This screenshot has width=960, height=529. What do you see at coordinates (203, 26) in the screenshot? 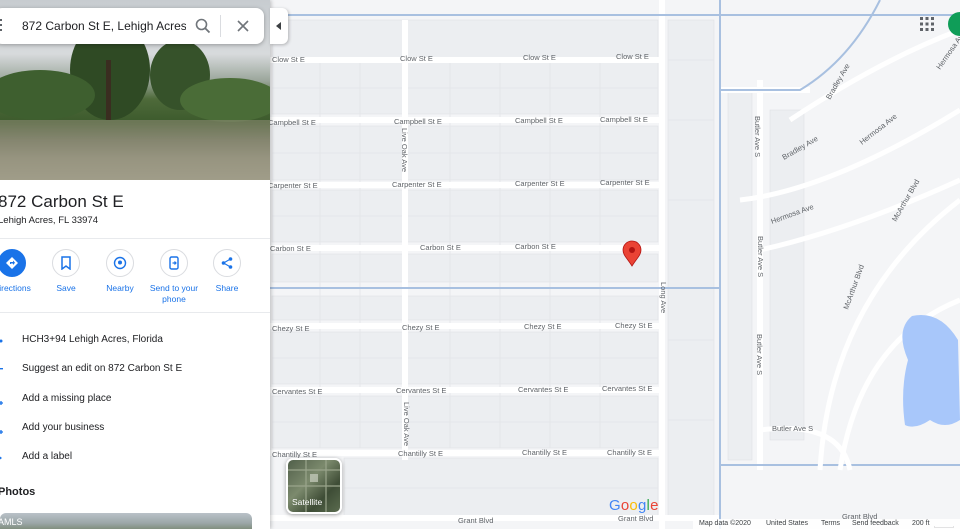
I see `search-icon` at bounding box center [203, 26].